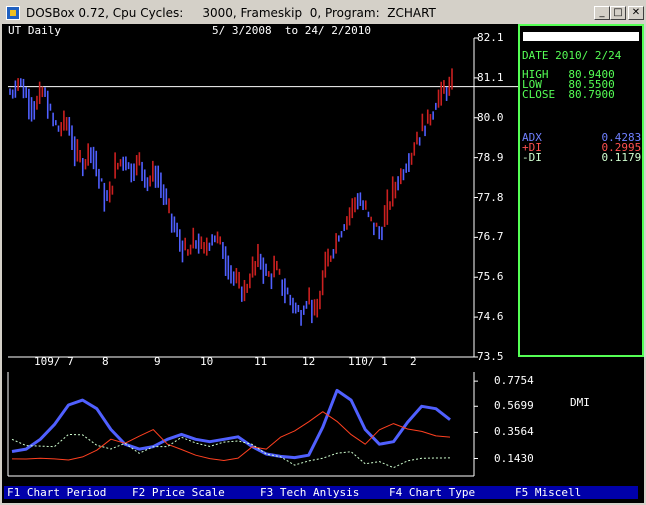 The height and width of the screenshot is (505, 646). Describe the element at coordinates (309, 493) in the screenshot. I see `f3-tech-analysis-key: F3 Tech Anlysis` at that location.